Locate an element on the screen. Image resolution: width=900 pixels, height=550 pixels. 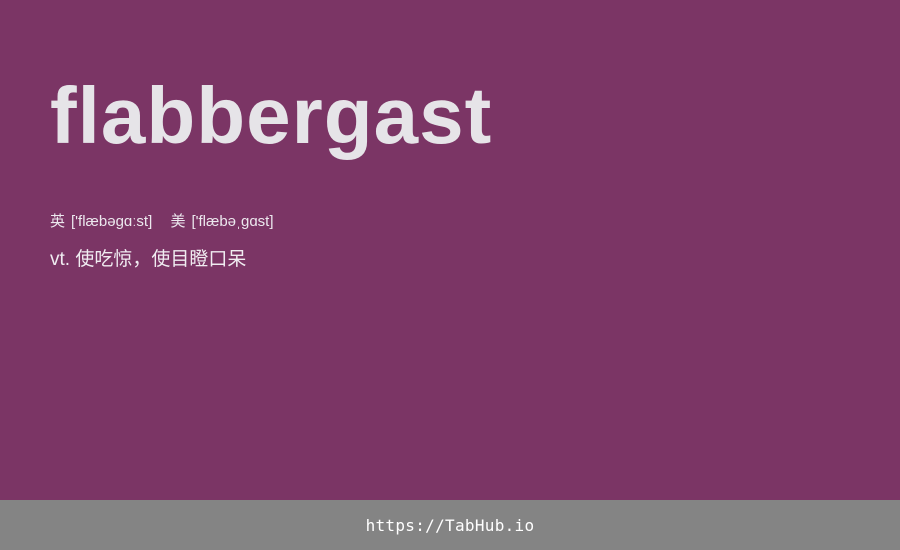
phonetic-american-label: 美 is located at coordinates (178, 221).